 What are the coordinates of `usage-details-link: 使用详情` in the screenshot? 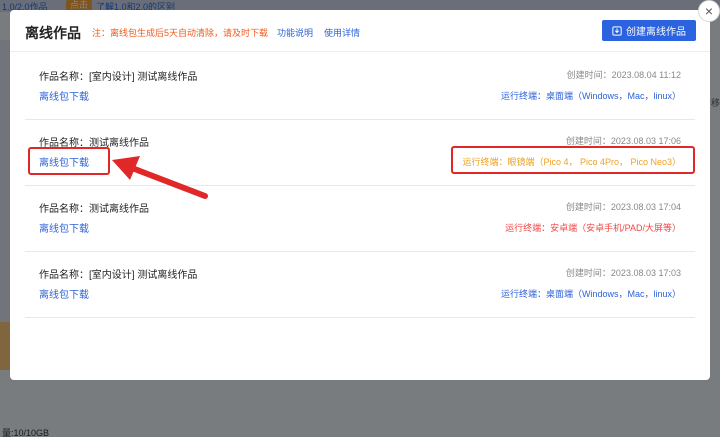 It's located at (342, 32).